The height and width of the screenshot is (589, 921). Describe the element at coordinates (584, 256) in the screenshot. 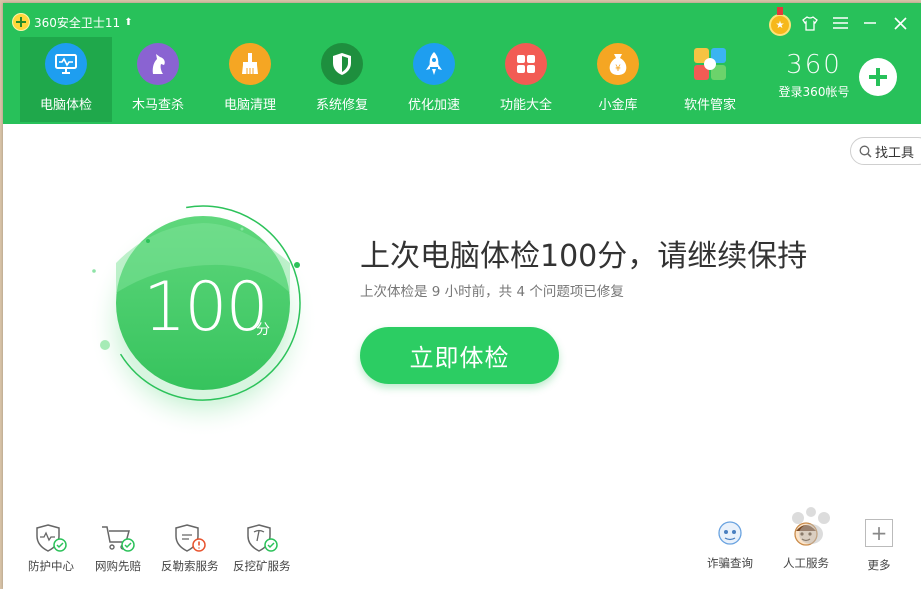

I see `checkup-headline: 上次电脑体检100分，请继续保持` at that location.